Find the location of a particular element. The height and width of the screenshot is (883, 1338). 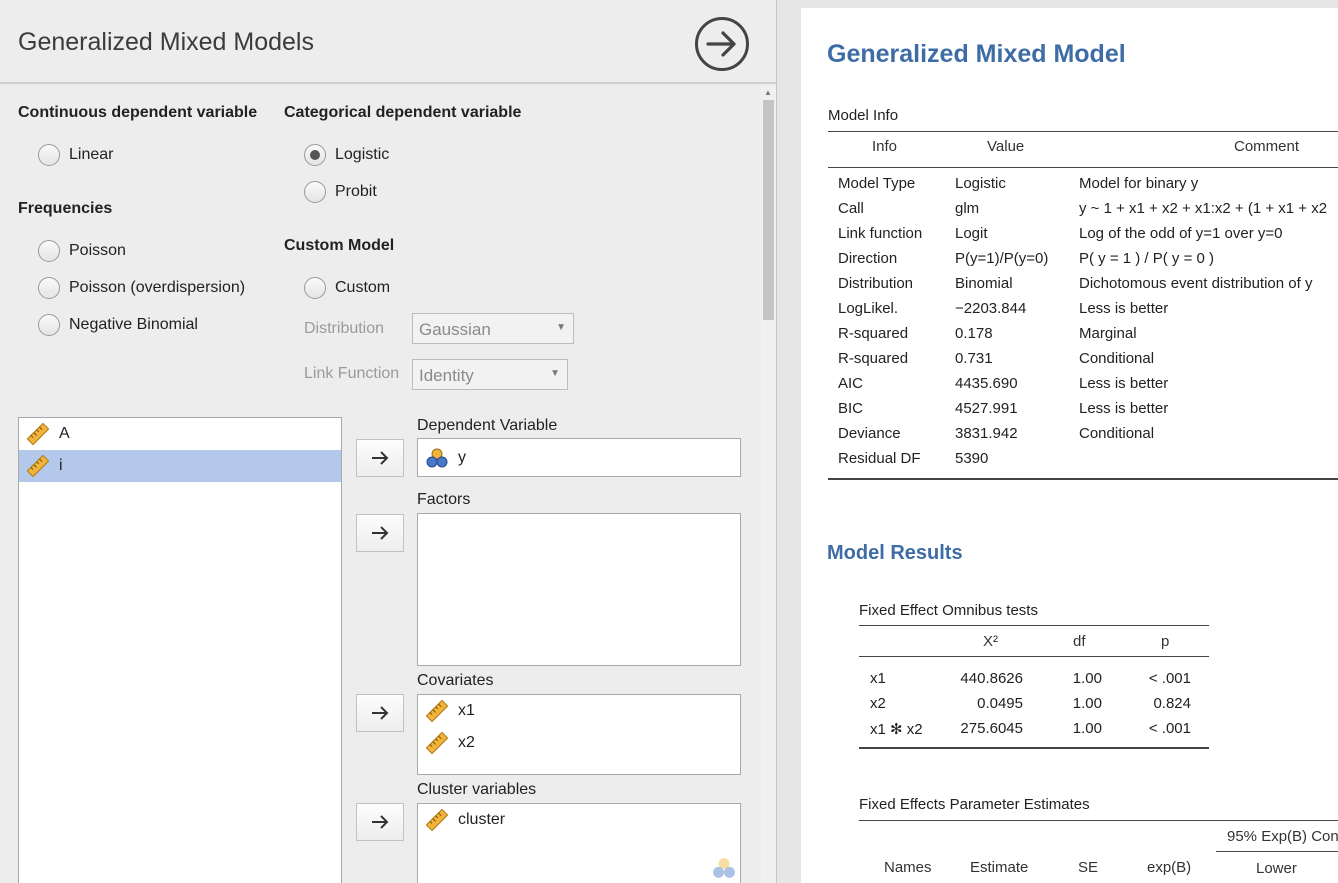

info-cell: Residual DF is located at coordinates (879, 458).